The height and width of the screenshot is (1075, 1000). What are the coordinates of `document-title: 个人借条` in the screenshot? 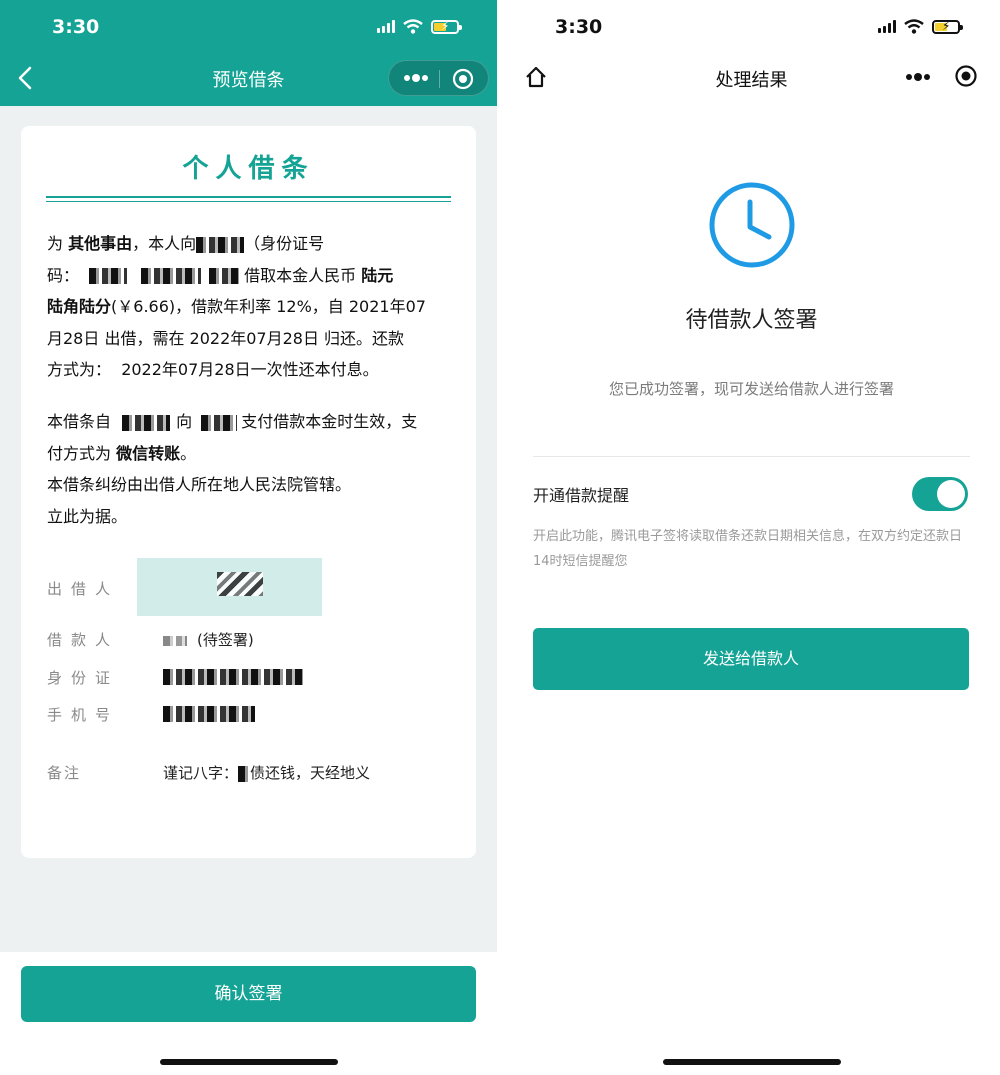 It's located at (248, 169).